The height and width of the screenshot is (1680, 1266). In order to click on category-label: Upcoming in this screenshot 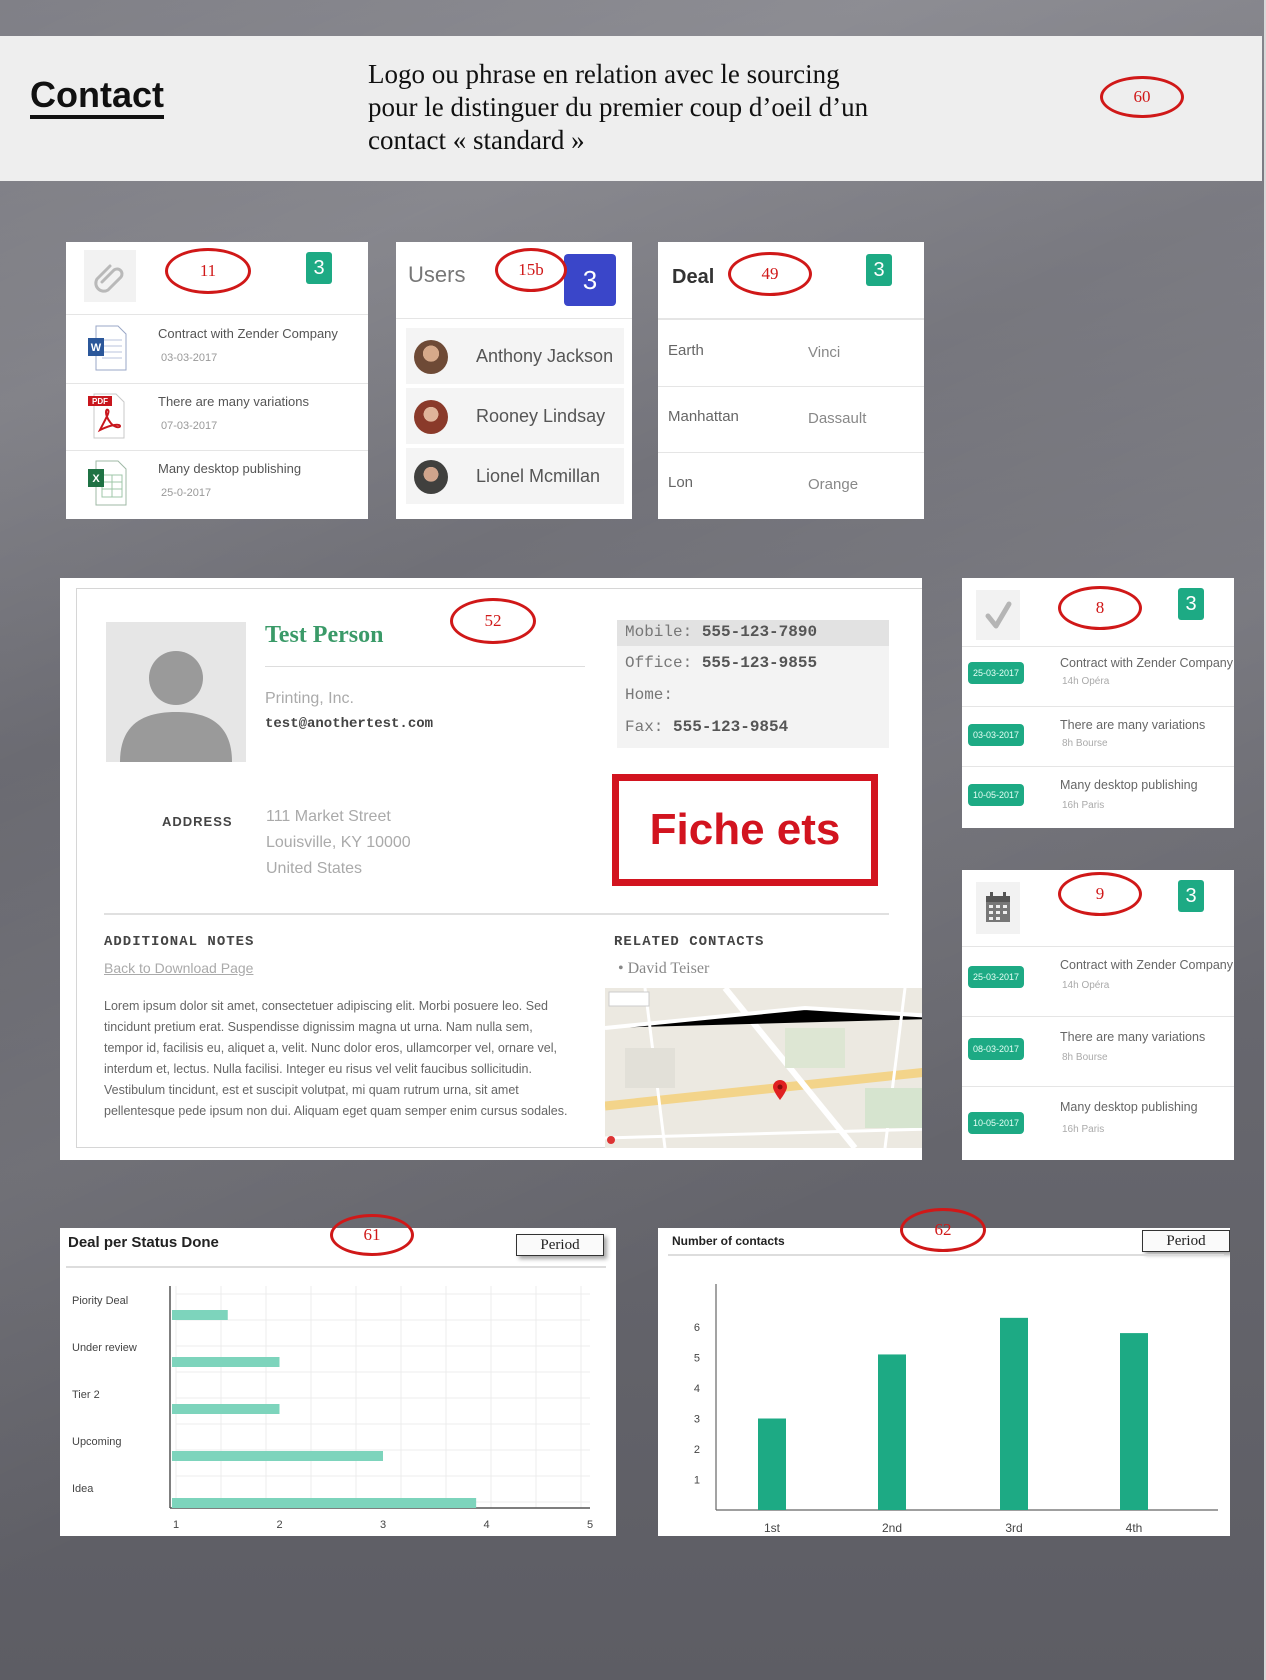, I will do `click(97, 1442)`.